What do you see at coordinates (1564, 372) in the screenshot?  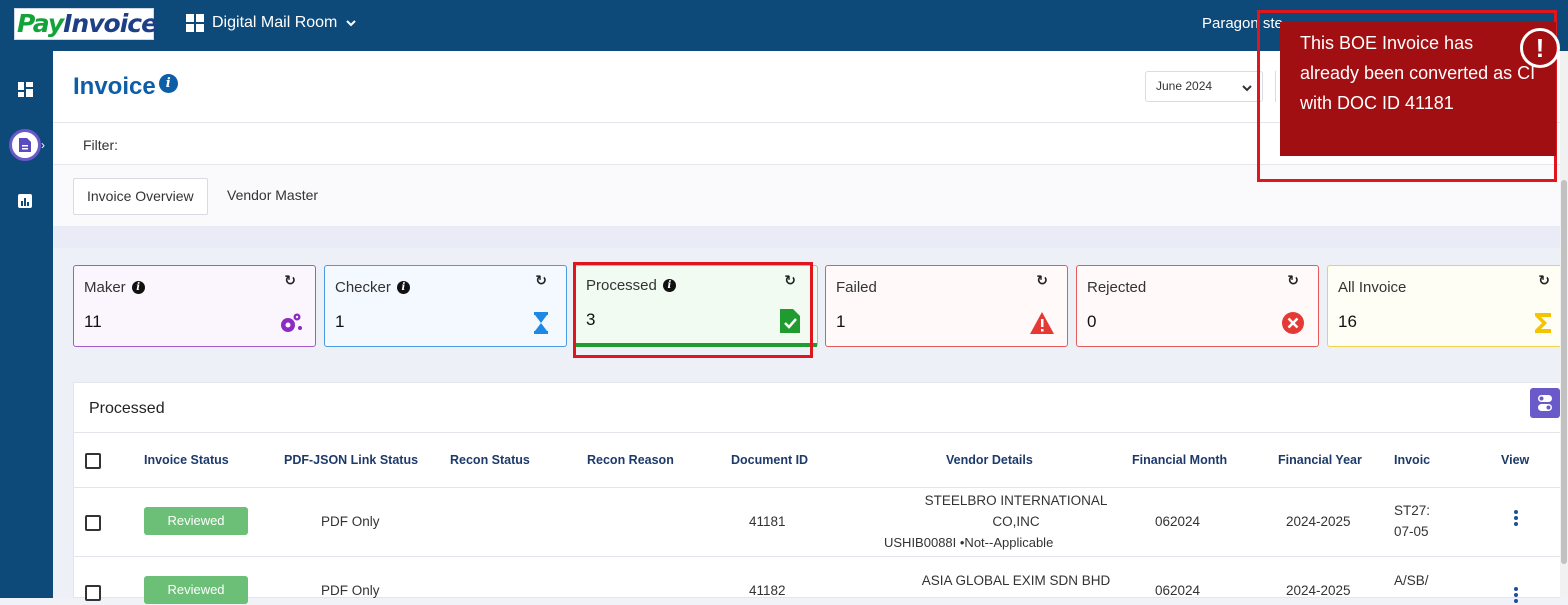 I see `page-scrollbar-thumb` at bounding box center [1564, 372].